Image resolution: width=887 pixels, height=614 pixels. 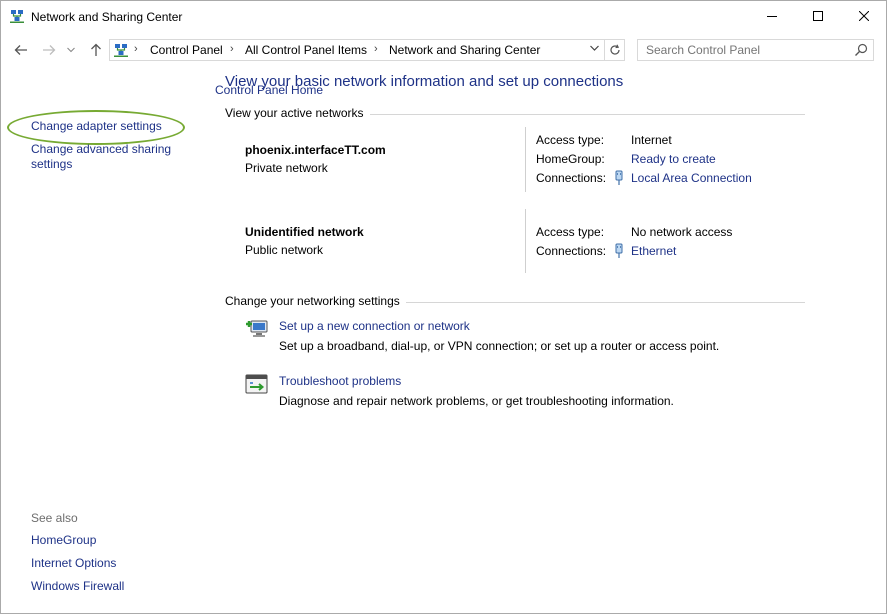 What do you see at coordinates (256, 384) in the screenshot?
I see `troubleshoot-icon` at bounding box center [256, 384].